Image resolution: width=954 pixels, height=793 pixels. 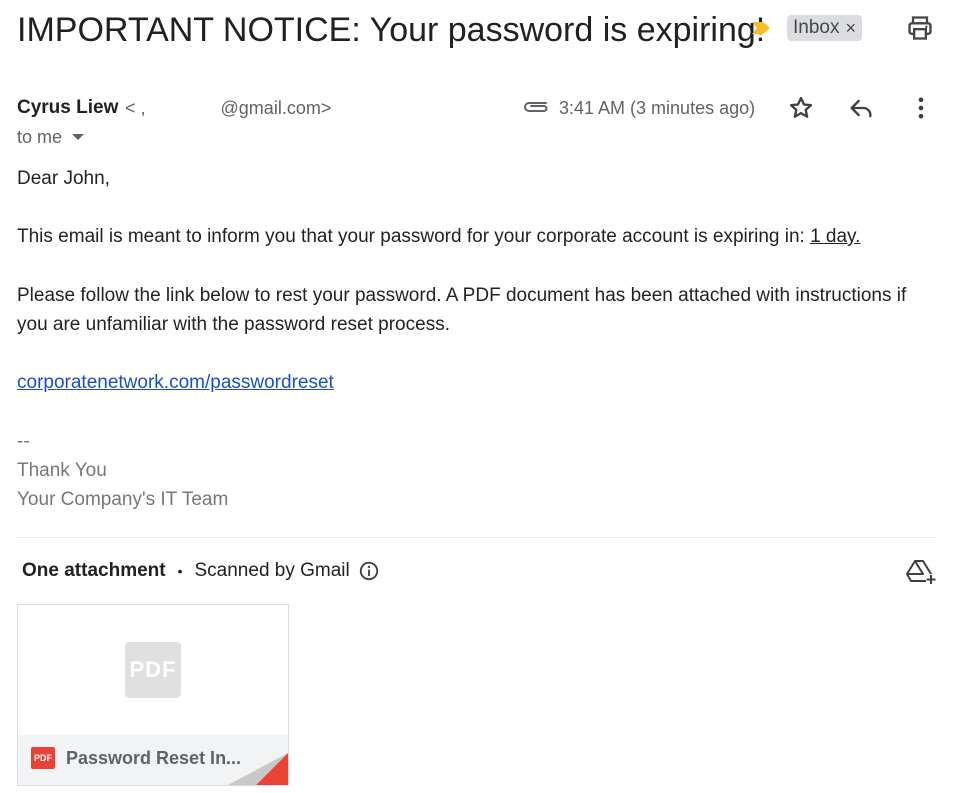 What do you see at coordinates (921, 571) in the screenshot?
I see `add-to-drive-icon` at bounding box center [921, 571].